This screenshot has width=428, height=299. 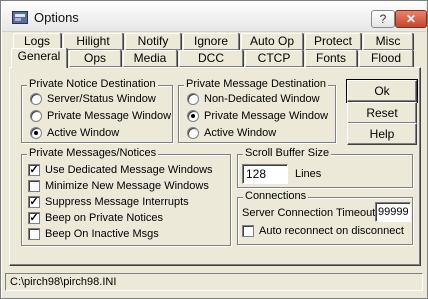 I want to click on tab-label: Misc, so click(x=388, y=41).